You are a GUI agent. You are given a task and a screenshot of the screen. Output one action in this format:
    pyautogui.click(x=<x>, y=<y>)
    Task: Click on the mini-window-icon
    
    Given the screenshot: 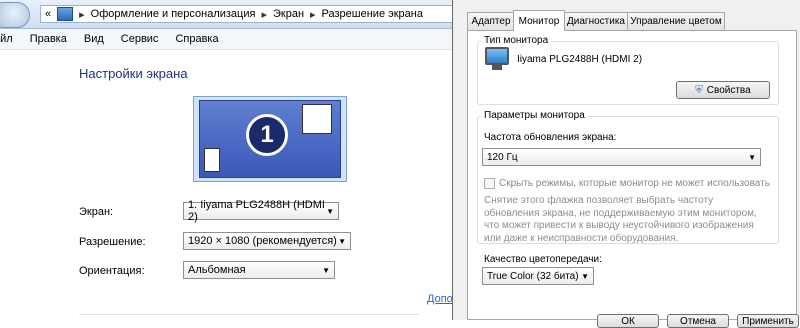 What is the action you would take?
    pyautogui.click(x=317, y=119)
    